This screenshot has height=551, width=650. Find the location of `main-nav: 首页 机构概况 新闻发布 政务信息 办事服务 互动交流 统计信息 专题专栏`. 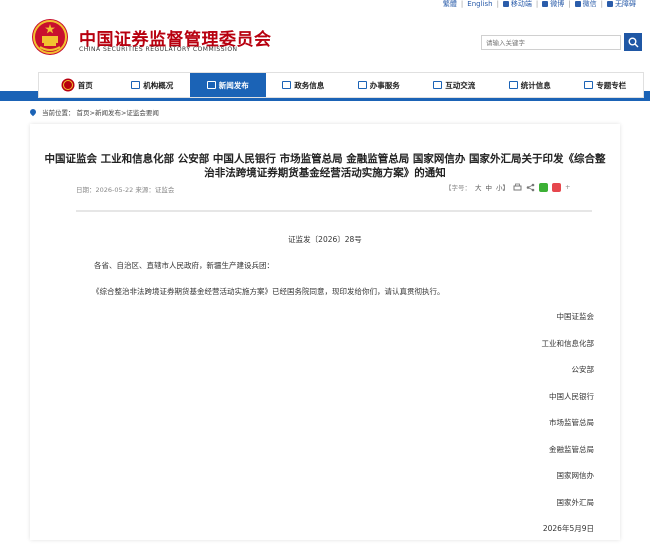

main-nav: 首页 机构概况 新闻发布 政务信息 办事服务 互动交流 统计信息 专题专栏 is located at coordinates (341, 85).